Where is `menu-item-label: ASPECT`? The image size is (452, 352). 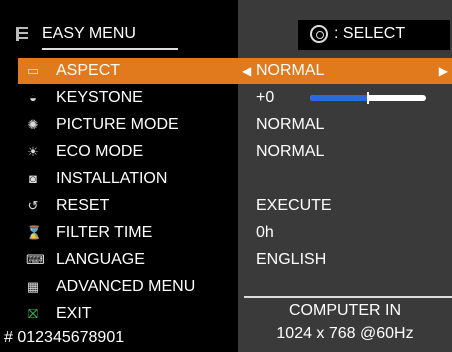 menu-item-label: ASPECT is located at coordinates (88, 70).